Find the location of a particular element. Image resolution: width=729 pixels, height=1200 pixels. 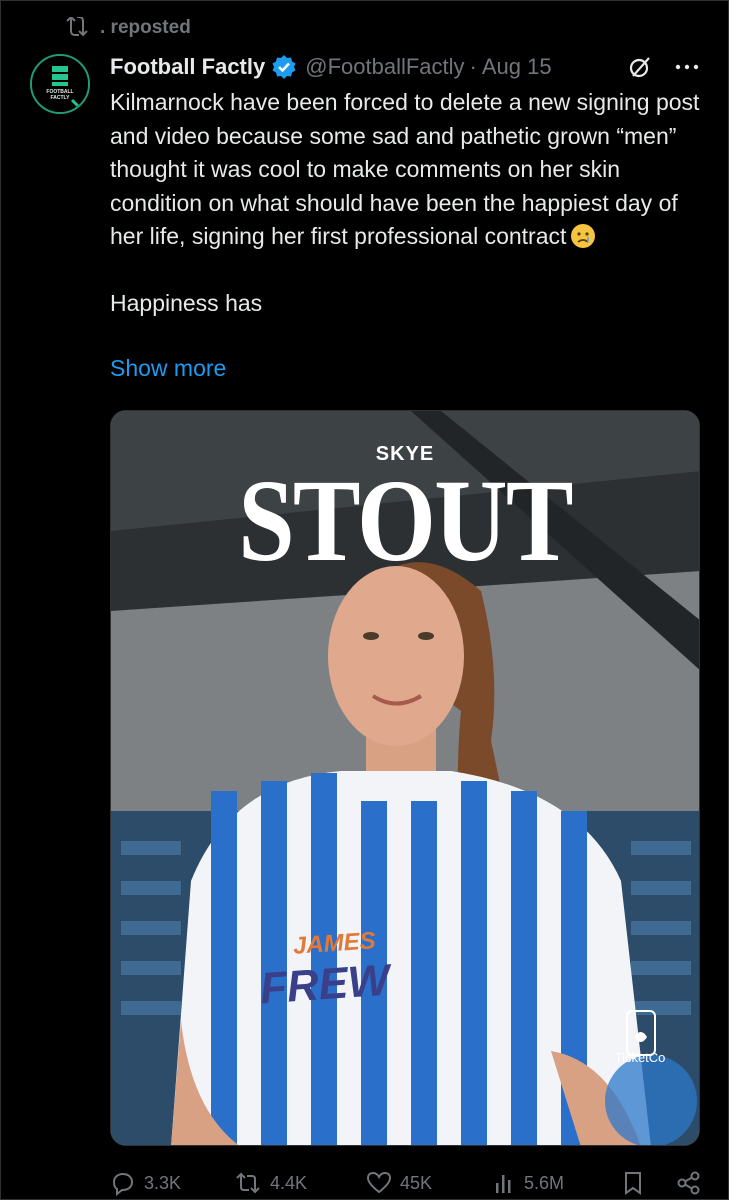

repost-button: 4.4K is located at coordinates (270, 1183).